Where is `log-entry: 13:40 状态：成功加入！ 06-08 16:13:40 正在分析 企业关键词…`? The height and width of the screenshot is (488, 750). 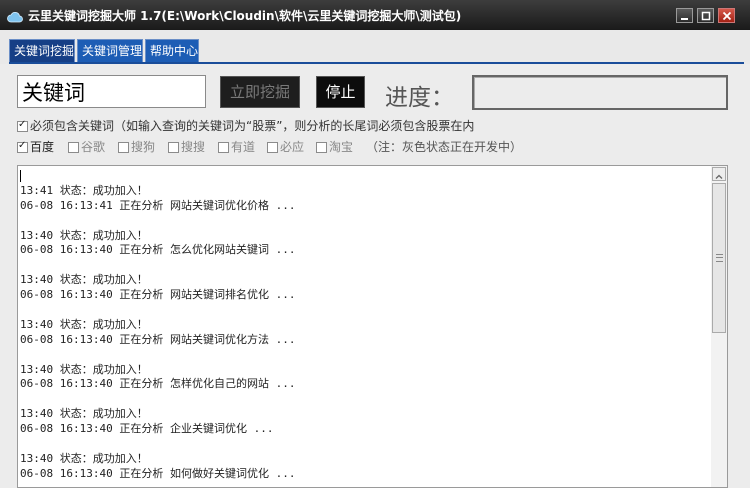 log-entry: 13:40 状态：成功加入！ 06-08 16:13:40 正在分析 企业关键词… is located at coordinates (157, 429).